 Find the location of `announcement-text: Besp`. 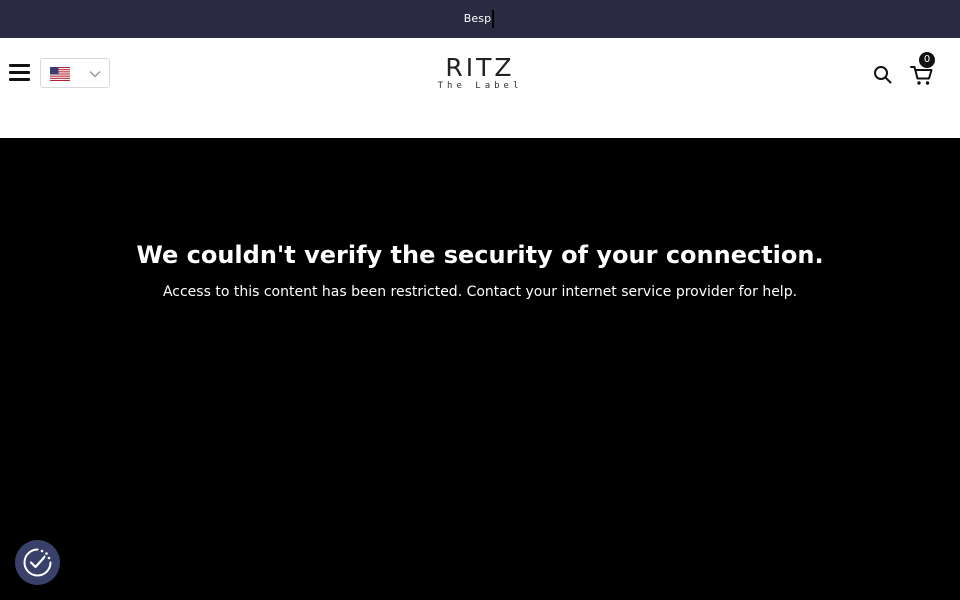

announcement-text: Besp is located at coordinates (479, 19).